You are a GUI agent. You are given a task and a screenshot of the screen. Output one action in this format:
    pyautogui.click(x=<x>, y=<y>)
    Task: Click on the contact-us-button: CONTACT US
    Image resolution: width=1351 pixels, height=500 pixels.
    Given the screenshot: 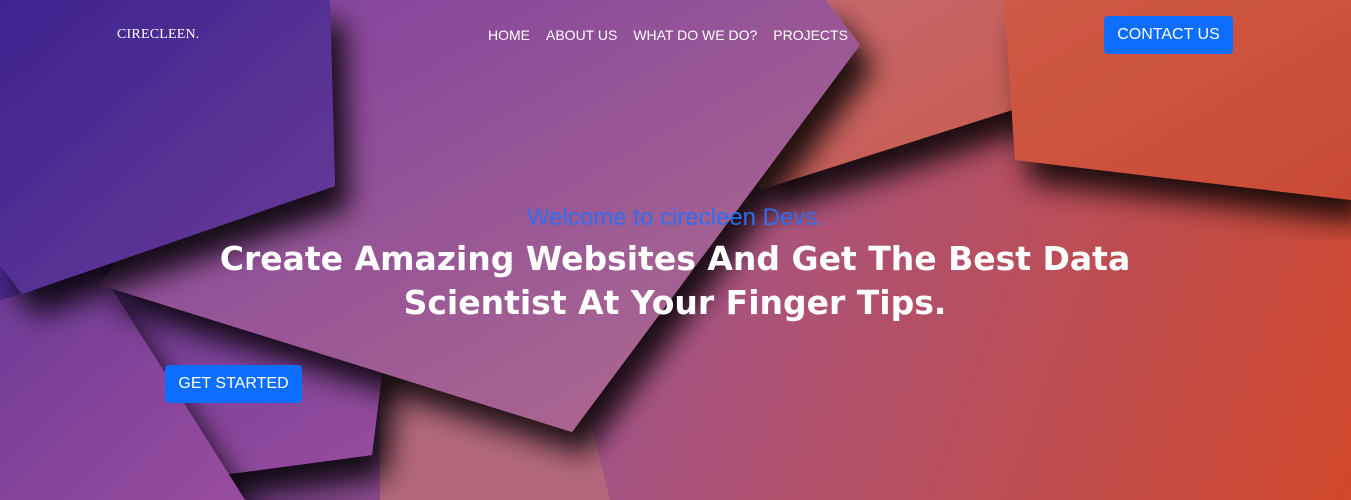 What is the action you would take?
    pyautogui.click(x=1168, y=35)
    